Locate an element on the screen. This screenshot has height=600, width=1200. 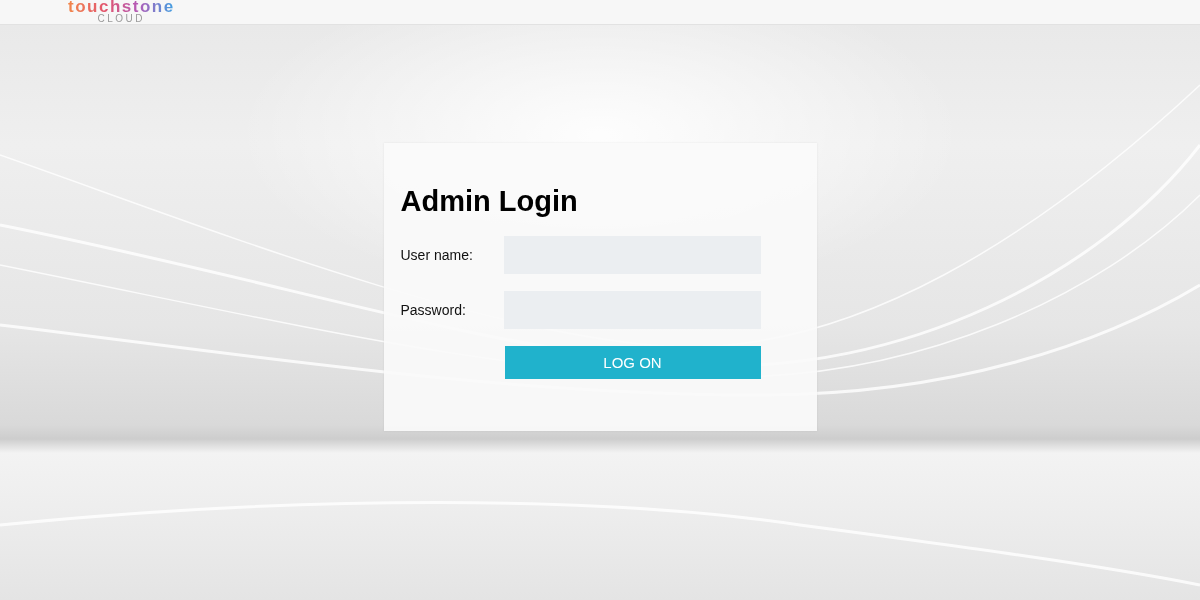
logo-subtitle: CLOUD is located at coordinates (121, 19).